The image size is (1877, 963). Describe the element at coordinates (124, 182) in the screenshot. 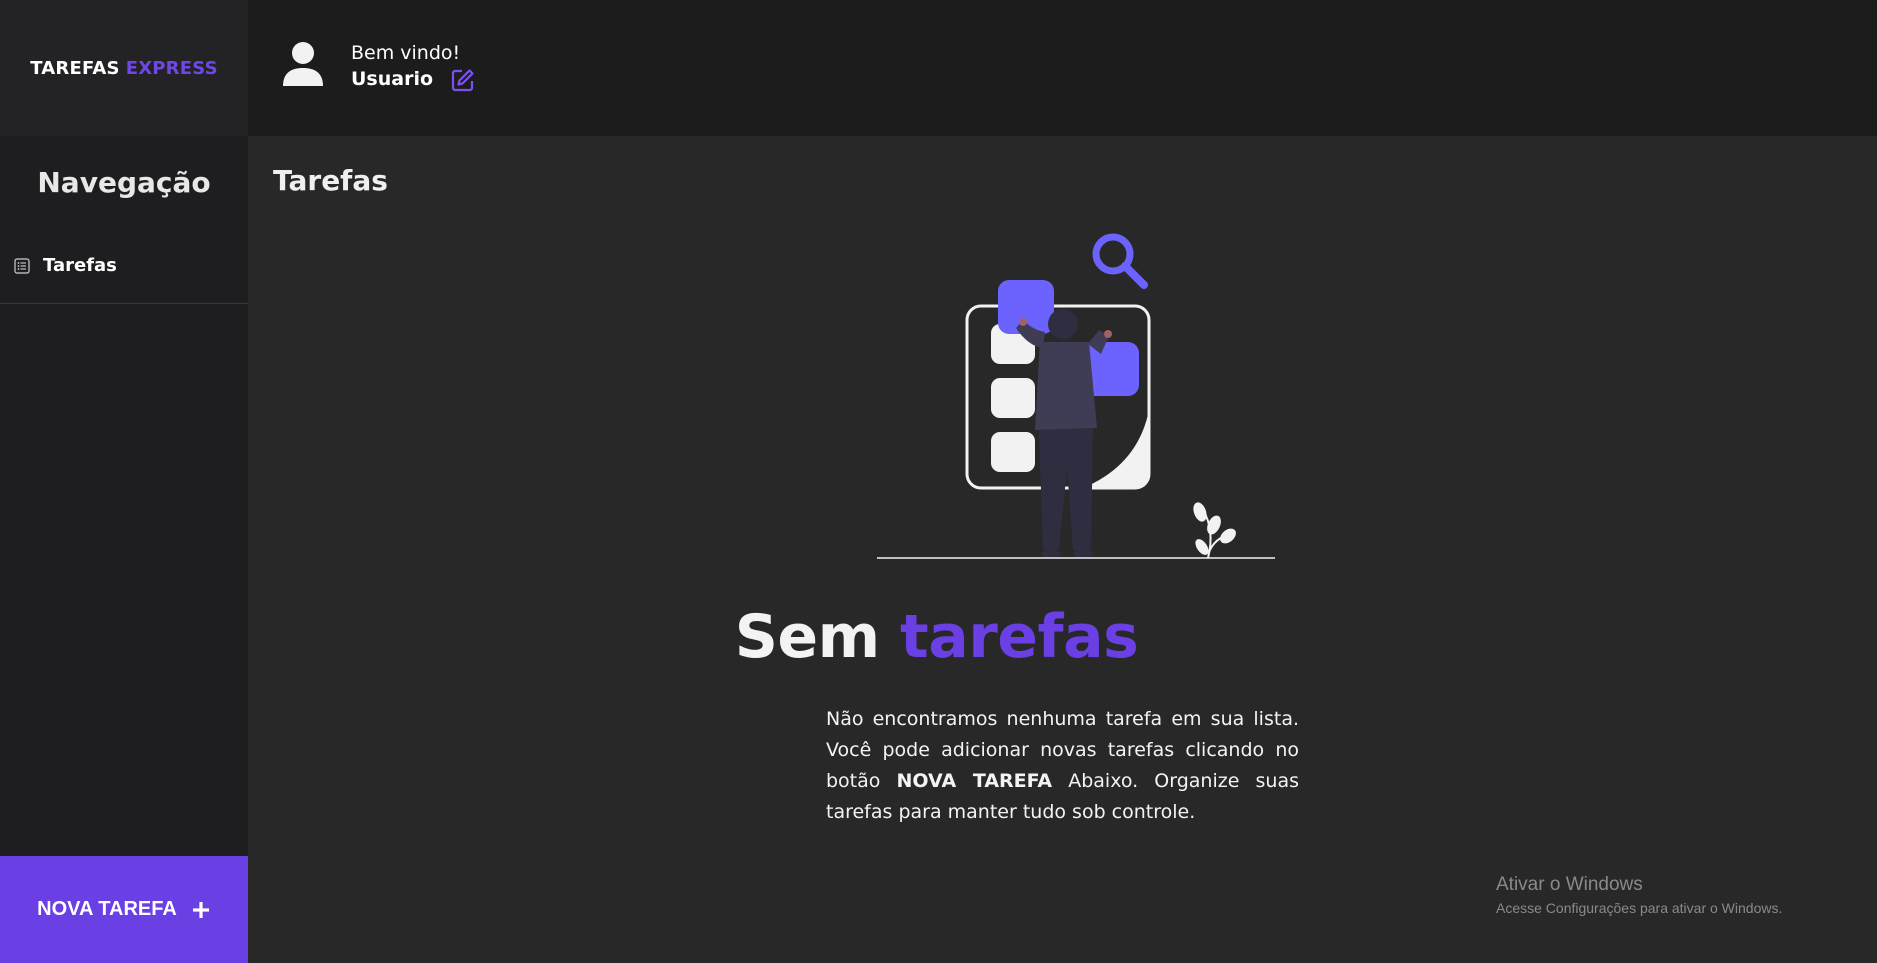

I see `nav-title: Navegação` at that location.